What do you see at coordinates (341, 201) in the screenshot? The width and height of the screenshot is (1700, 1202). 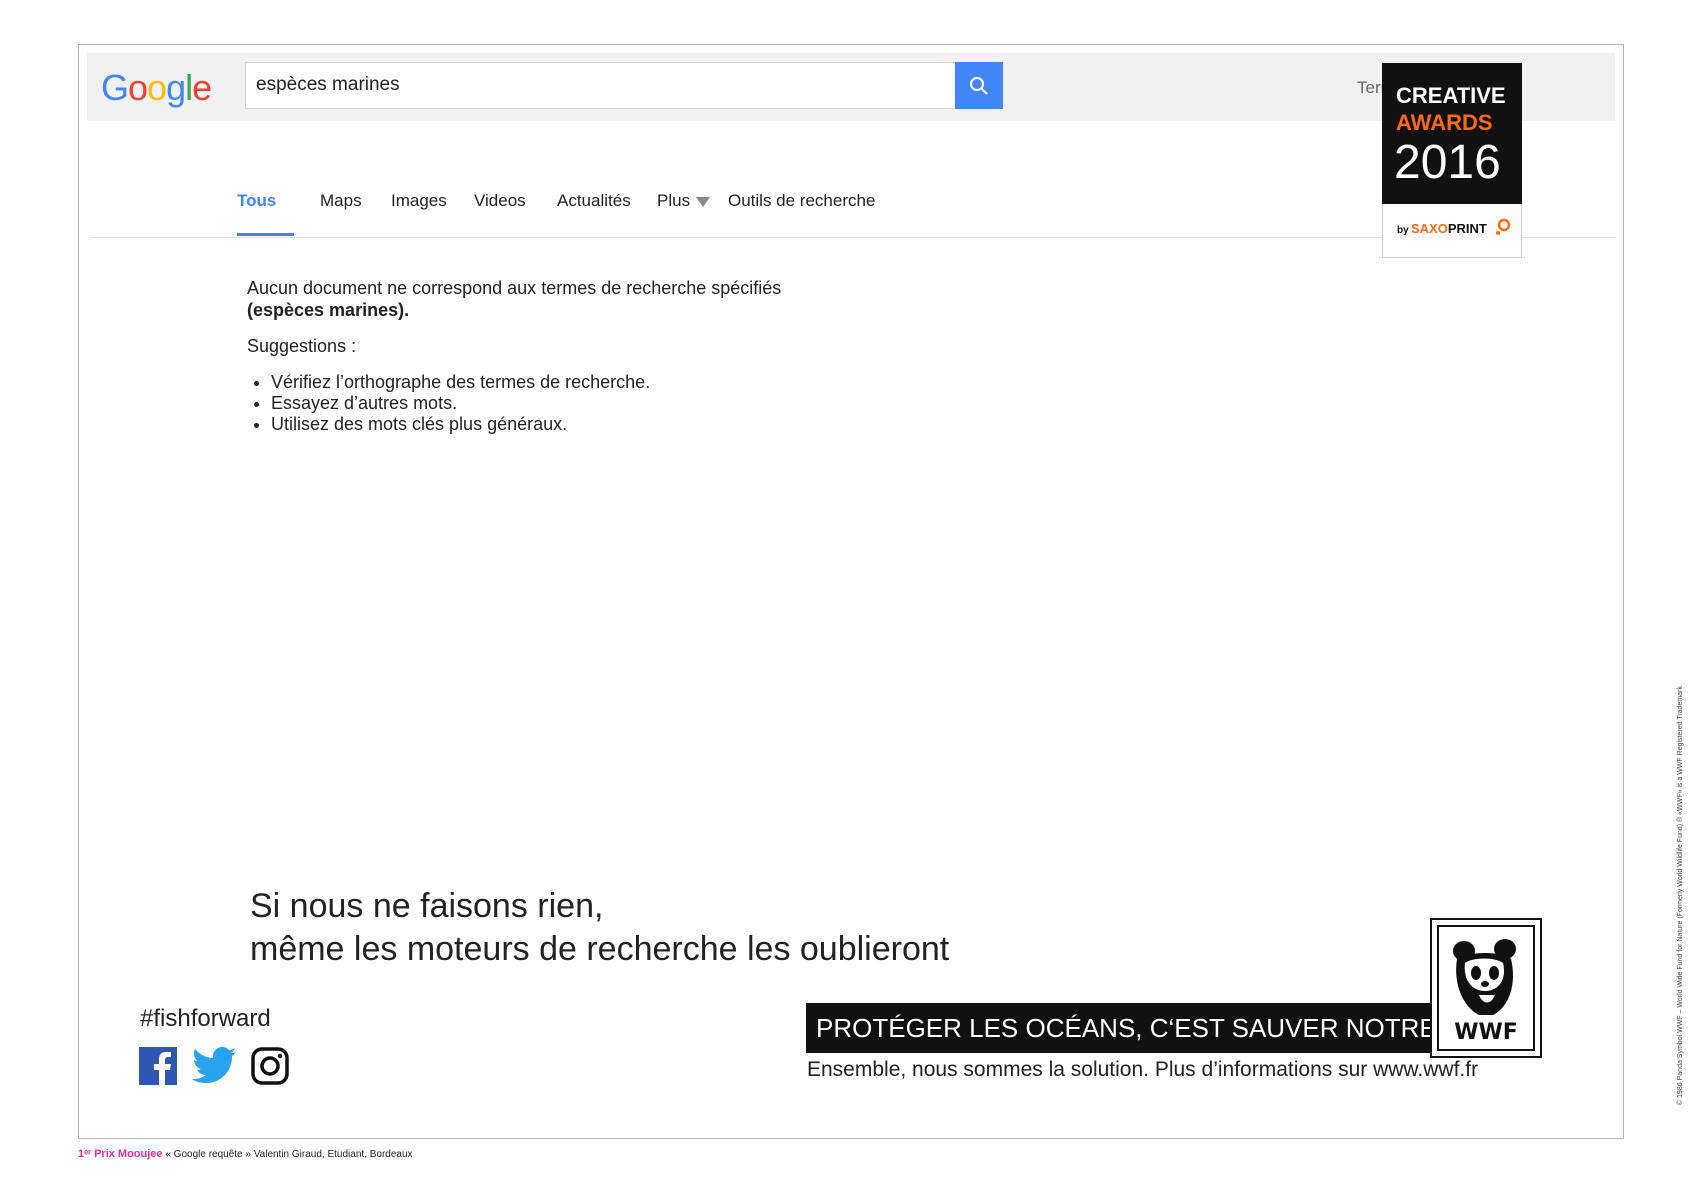 I see `tab-maps: Maps` at bounding box center [341, 201].